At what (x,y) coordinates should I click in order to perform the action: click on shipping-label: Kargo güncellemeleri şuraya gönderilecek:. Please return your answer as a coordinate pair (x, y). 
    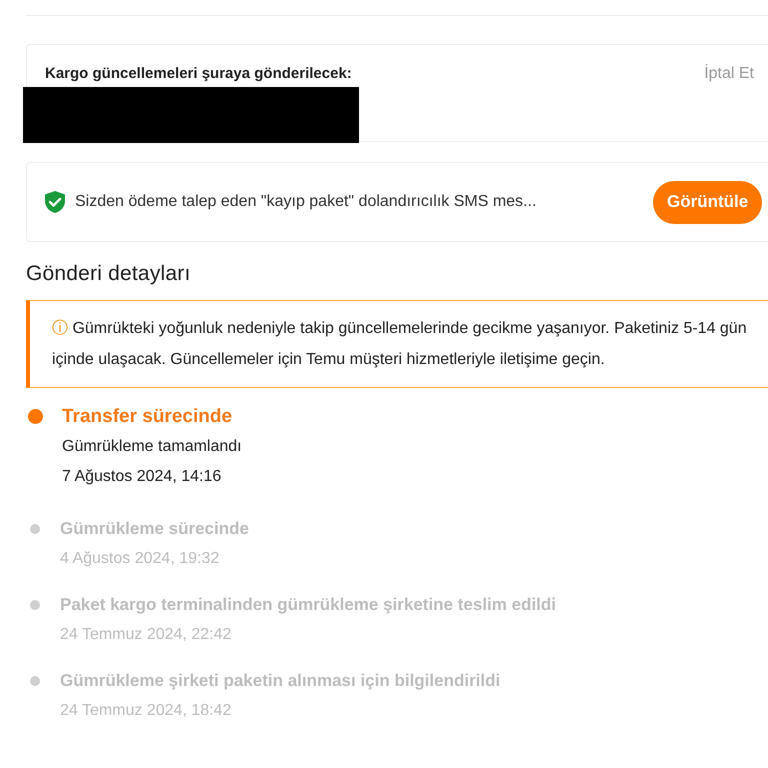
    Looking at the image, I should click on (198, 74).